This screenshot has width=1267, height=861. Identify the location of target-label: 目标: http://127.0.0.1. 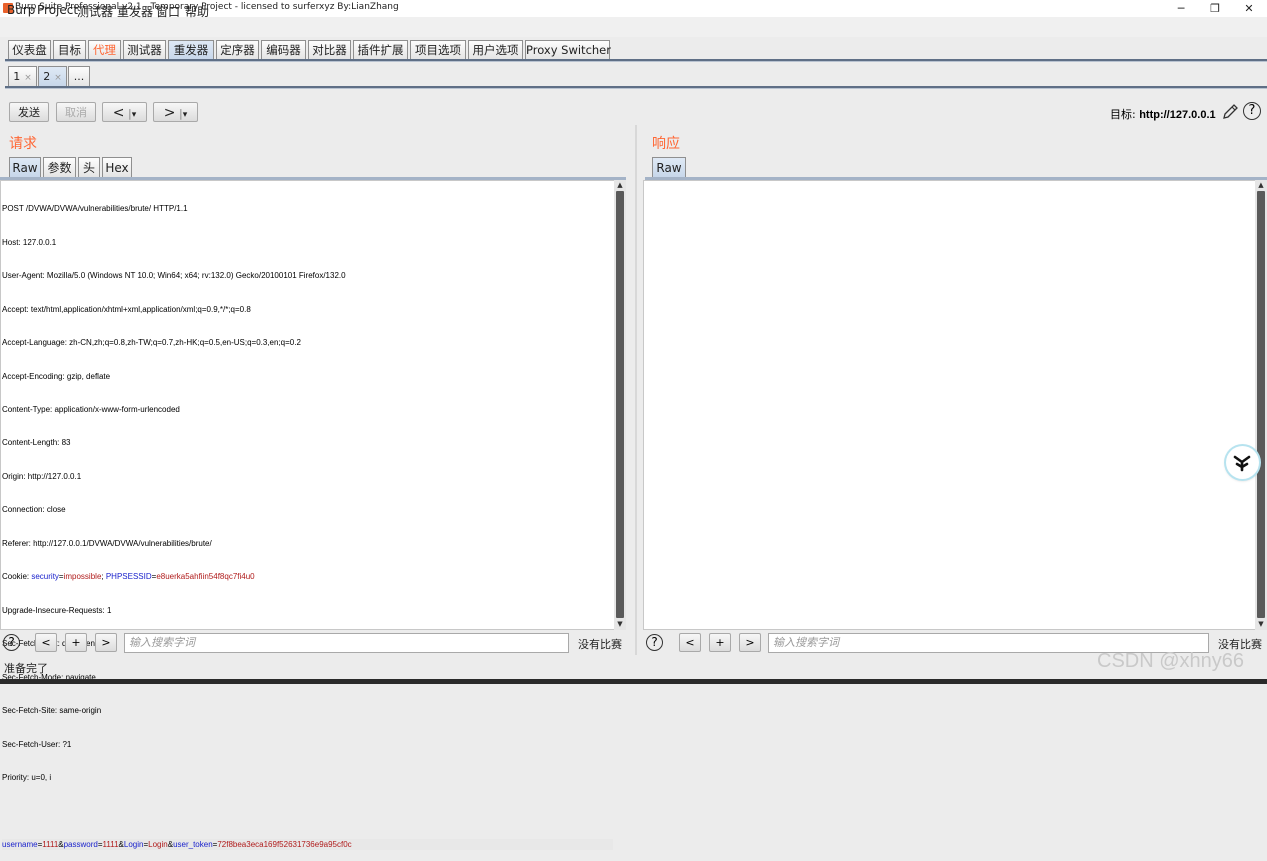
(1163, 114).